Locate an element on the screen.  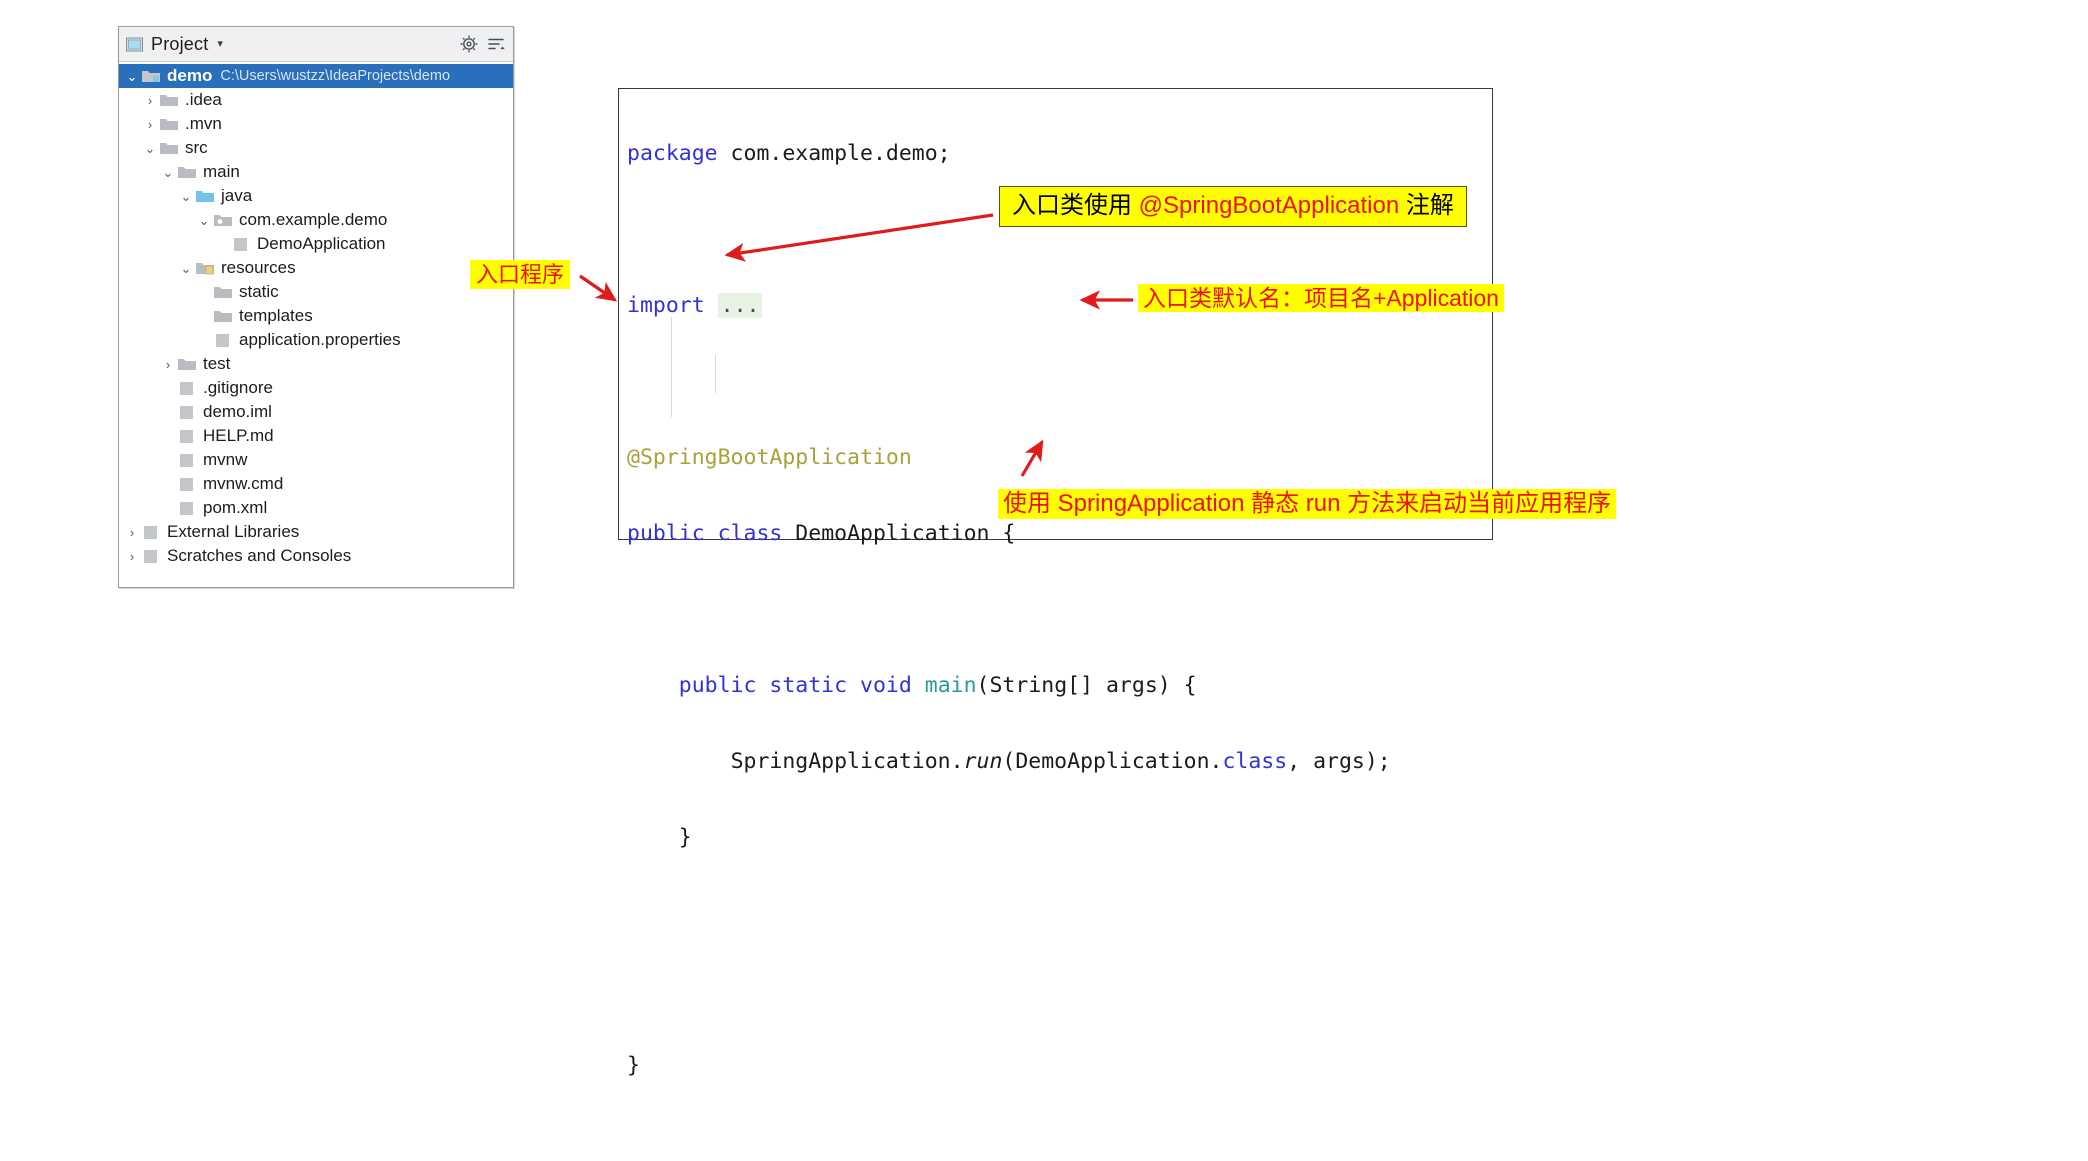
tree-item-label: templates is located at coordinates (276, 315).